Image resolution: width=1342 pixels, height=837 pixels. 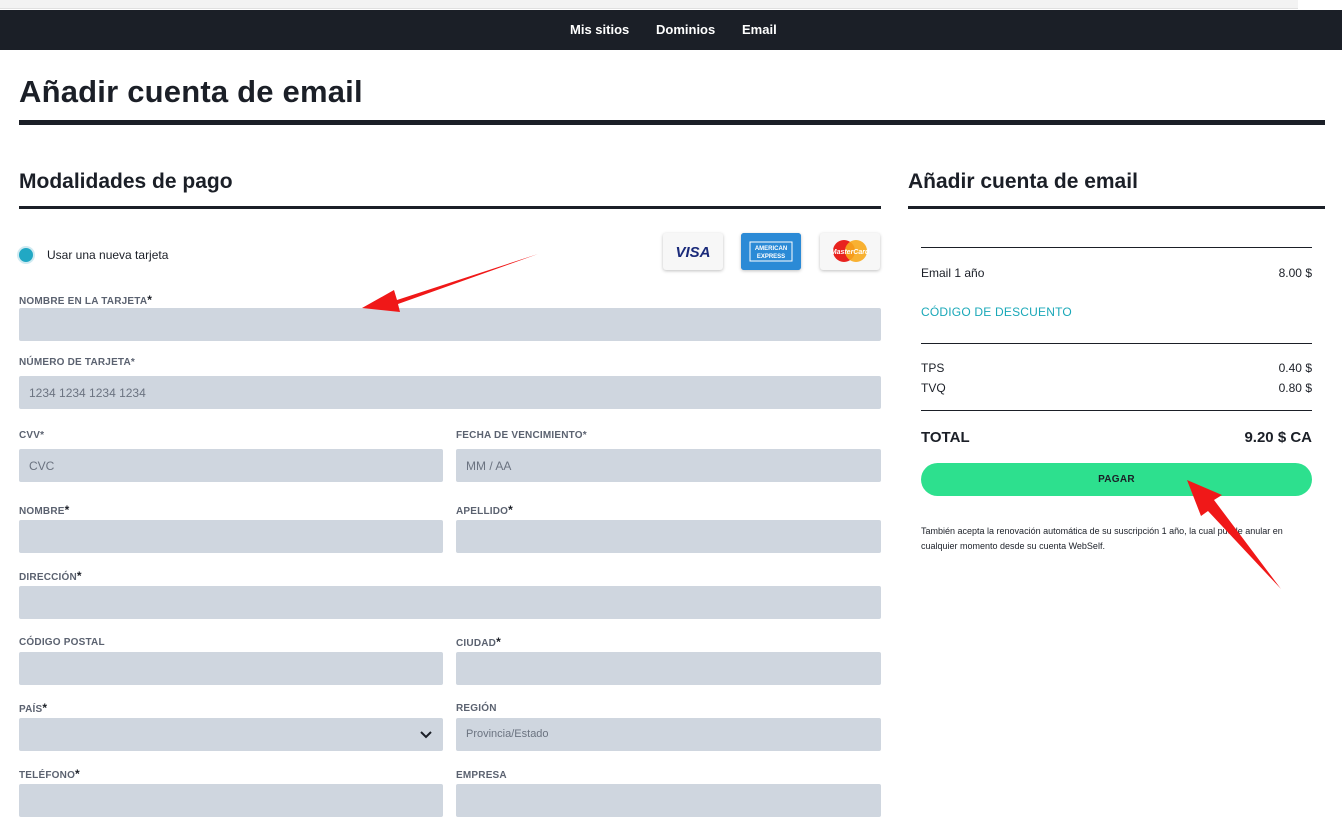 I want to click on summary-line-bottom, so click(x=1116, y=410).